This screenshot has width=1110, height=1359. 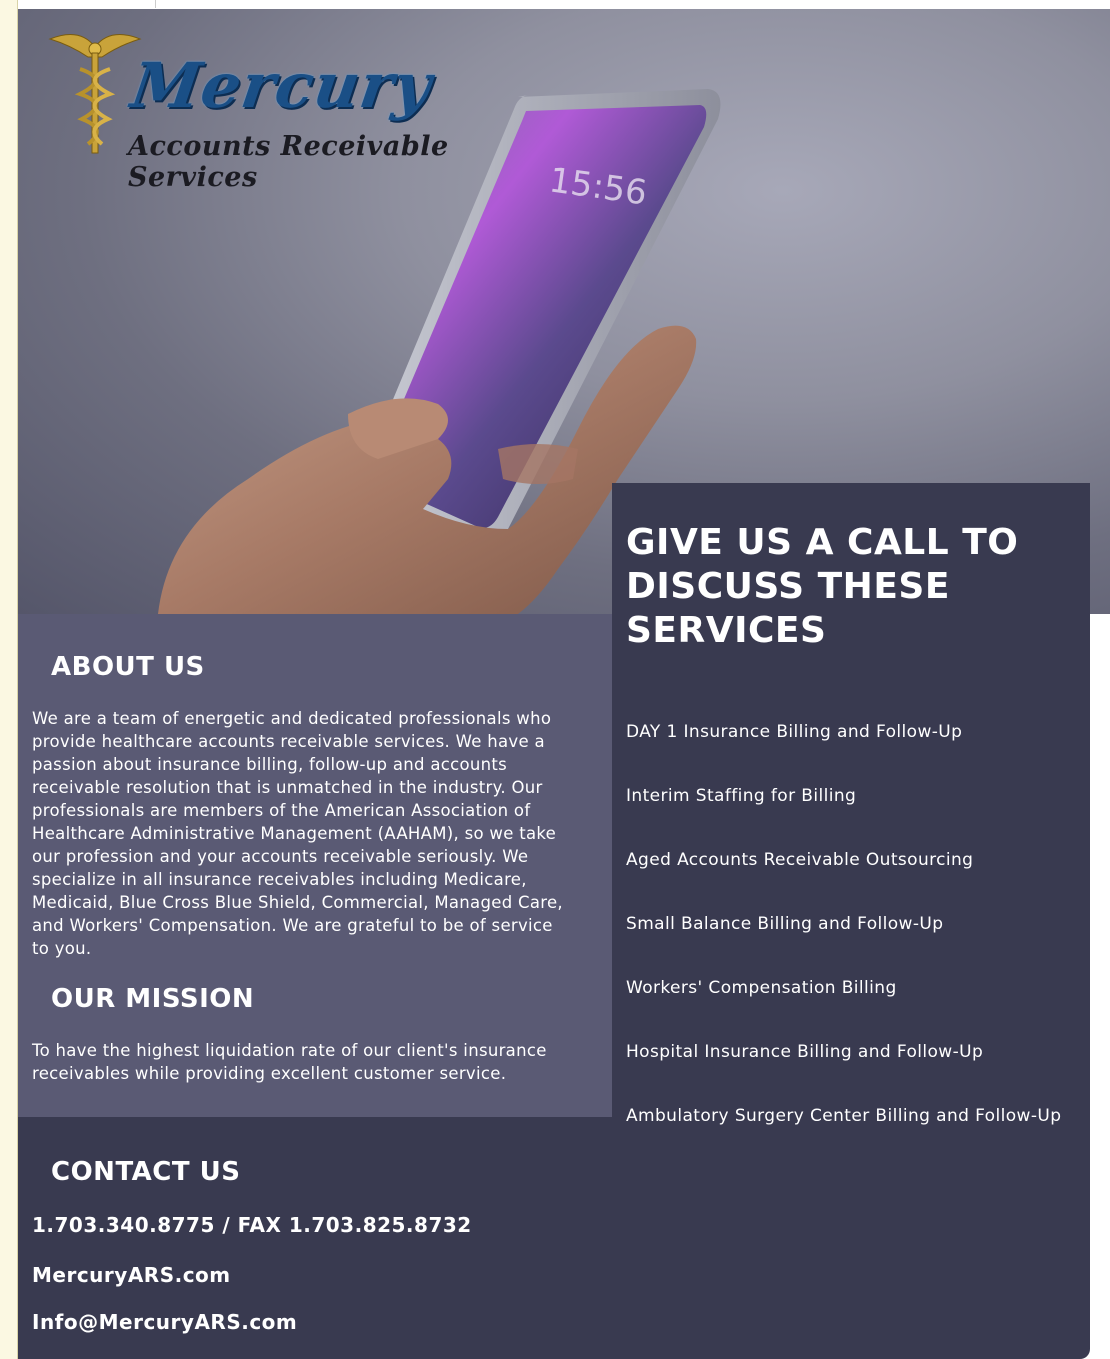 What do you see at coordinates (146, 1172) in the screenshot?
I see `contact-title: CONTACT US` at bounding box center [146, 1172].